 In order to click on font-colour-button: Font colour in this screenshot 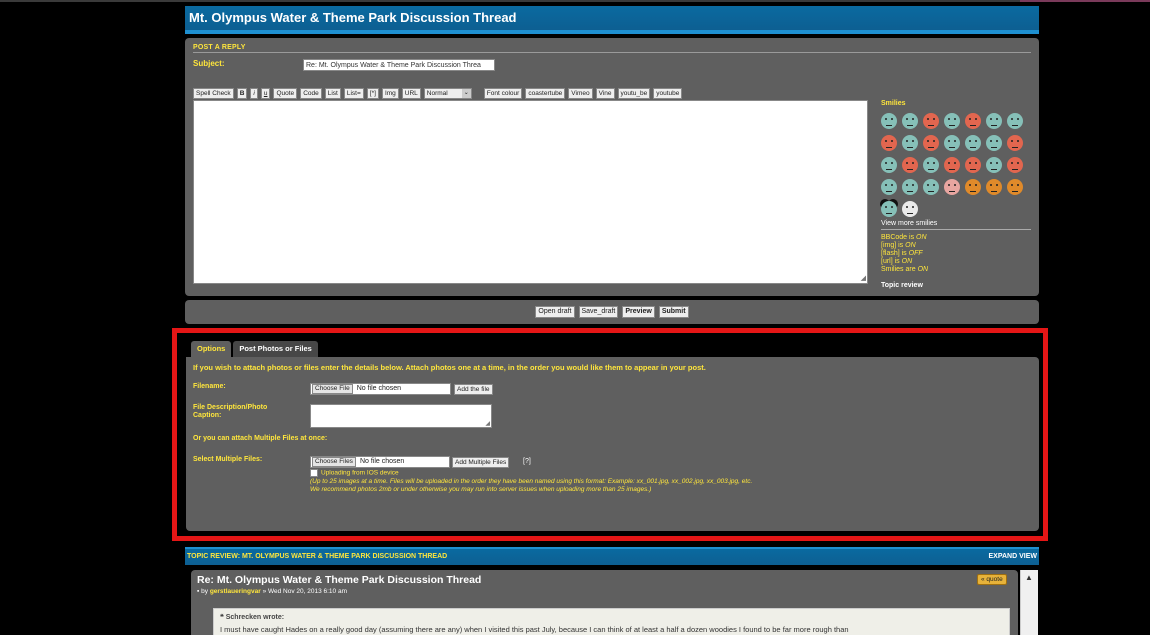, I will do `click(503, 93)`.